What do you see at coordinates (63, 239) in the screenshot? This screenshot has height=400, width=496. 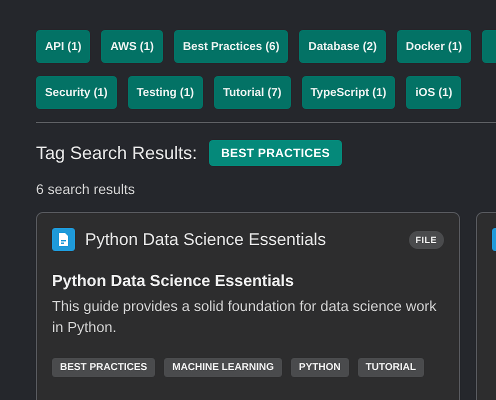 I see `document-icon` at bounding box center [63, 239].